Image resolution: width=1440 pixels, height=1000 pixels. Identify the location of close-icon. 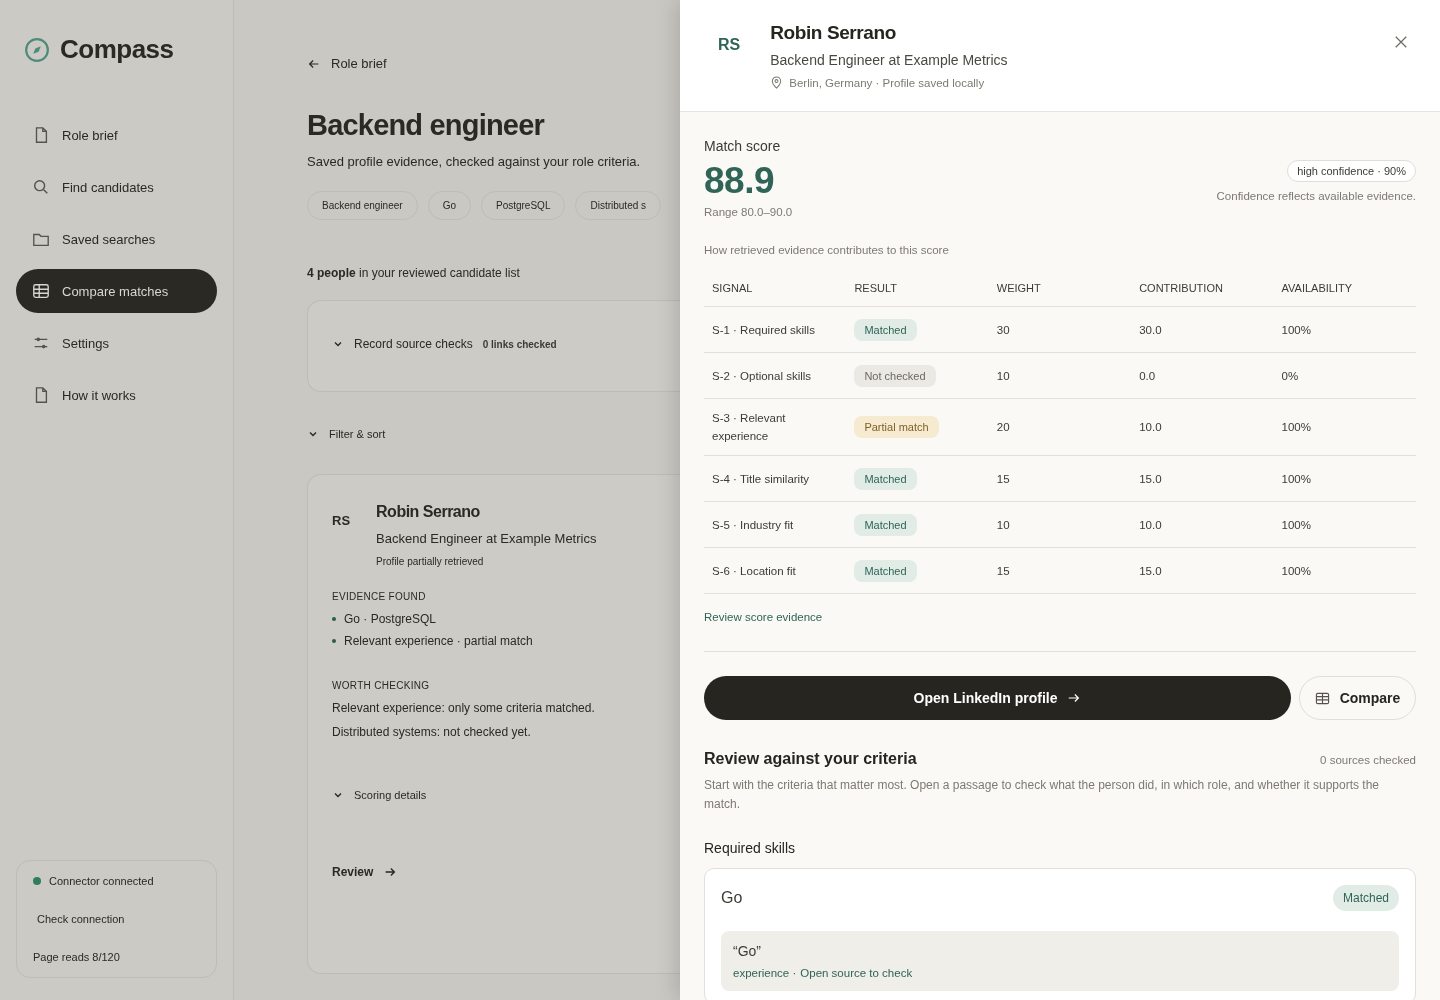
(1401, 42).